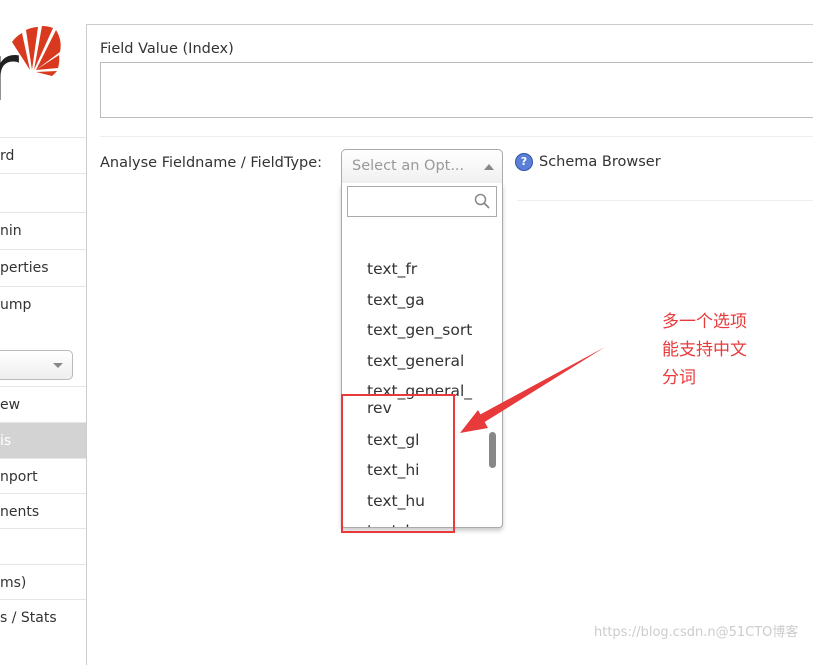 This screenshot has height=665, width=813. I want to click on sidebar-item: ump, so click(43, 304).